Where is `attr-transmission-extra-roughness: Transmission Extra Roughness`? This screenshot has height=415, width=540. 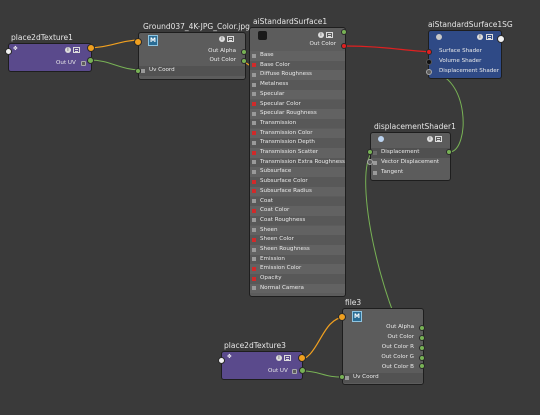 attr-transmission-extra-roughness: Transmission Extra Roughness is located at coordinates (297, 162).